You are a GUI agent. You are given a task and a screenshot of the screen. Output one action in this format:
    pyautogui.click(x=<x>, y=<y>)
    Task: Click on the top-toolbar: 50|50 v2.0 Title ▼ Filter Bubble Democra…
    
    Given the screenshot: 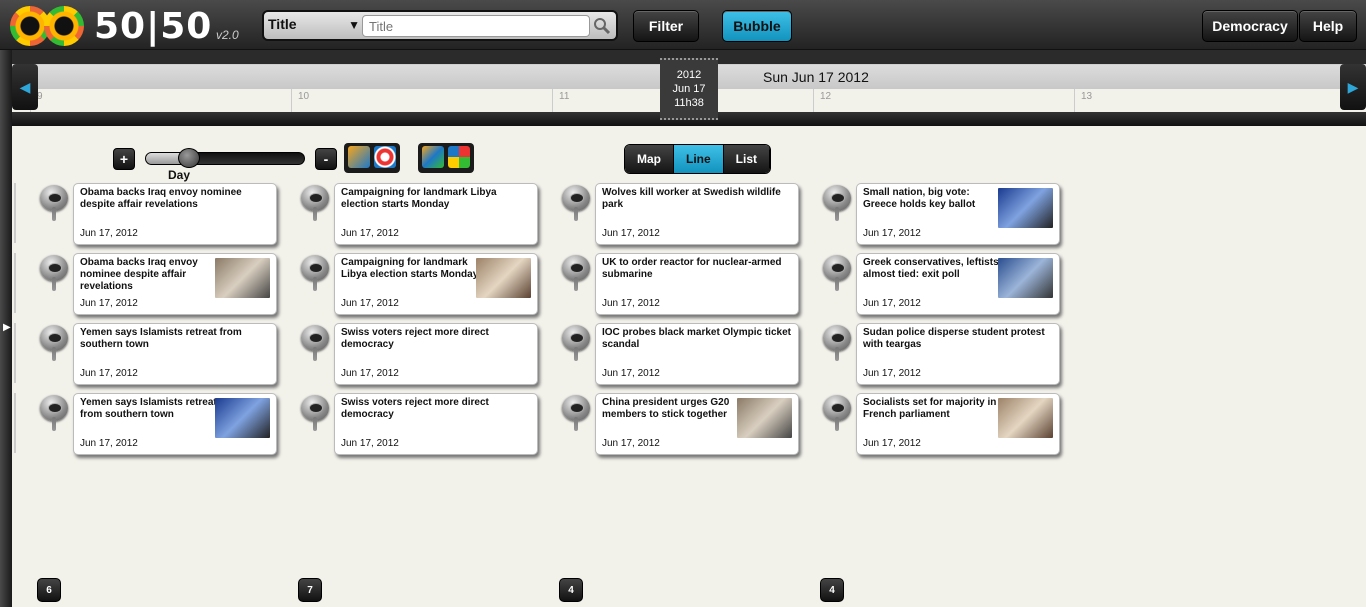 What is the action you would take?
    pyautogui.click(x=683, y=25)
    